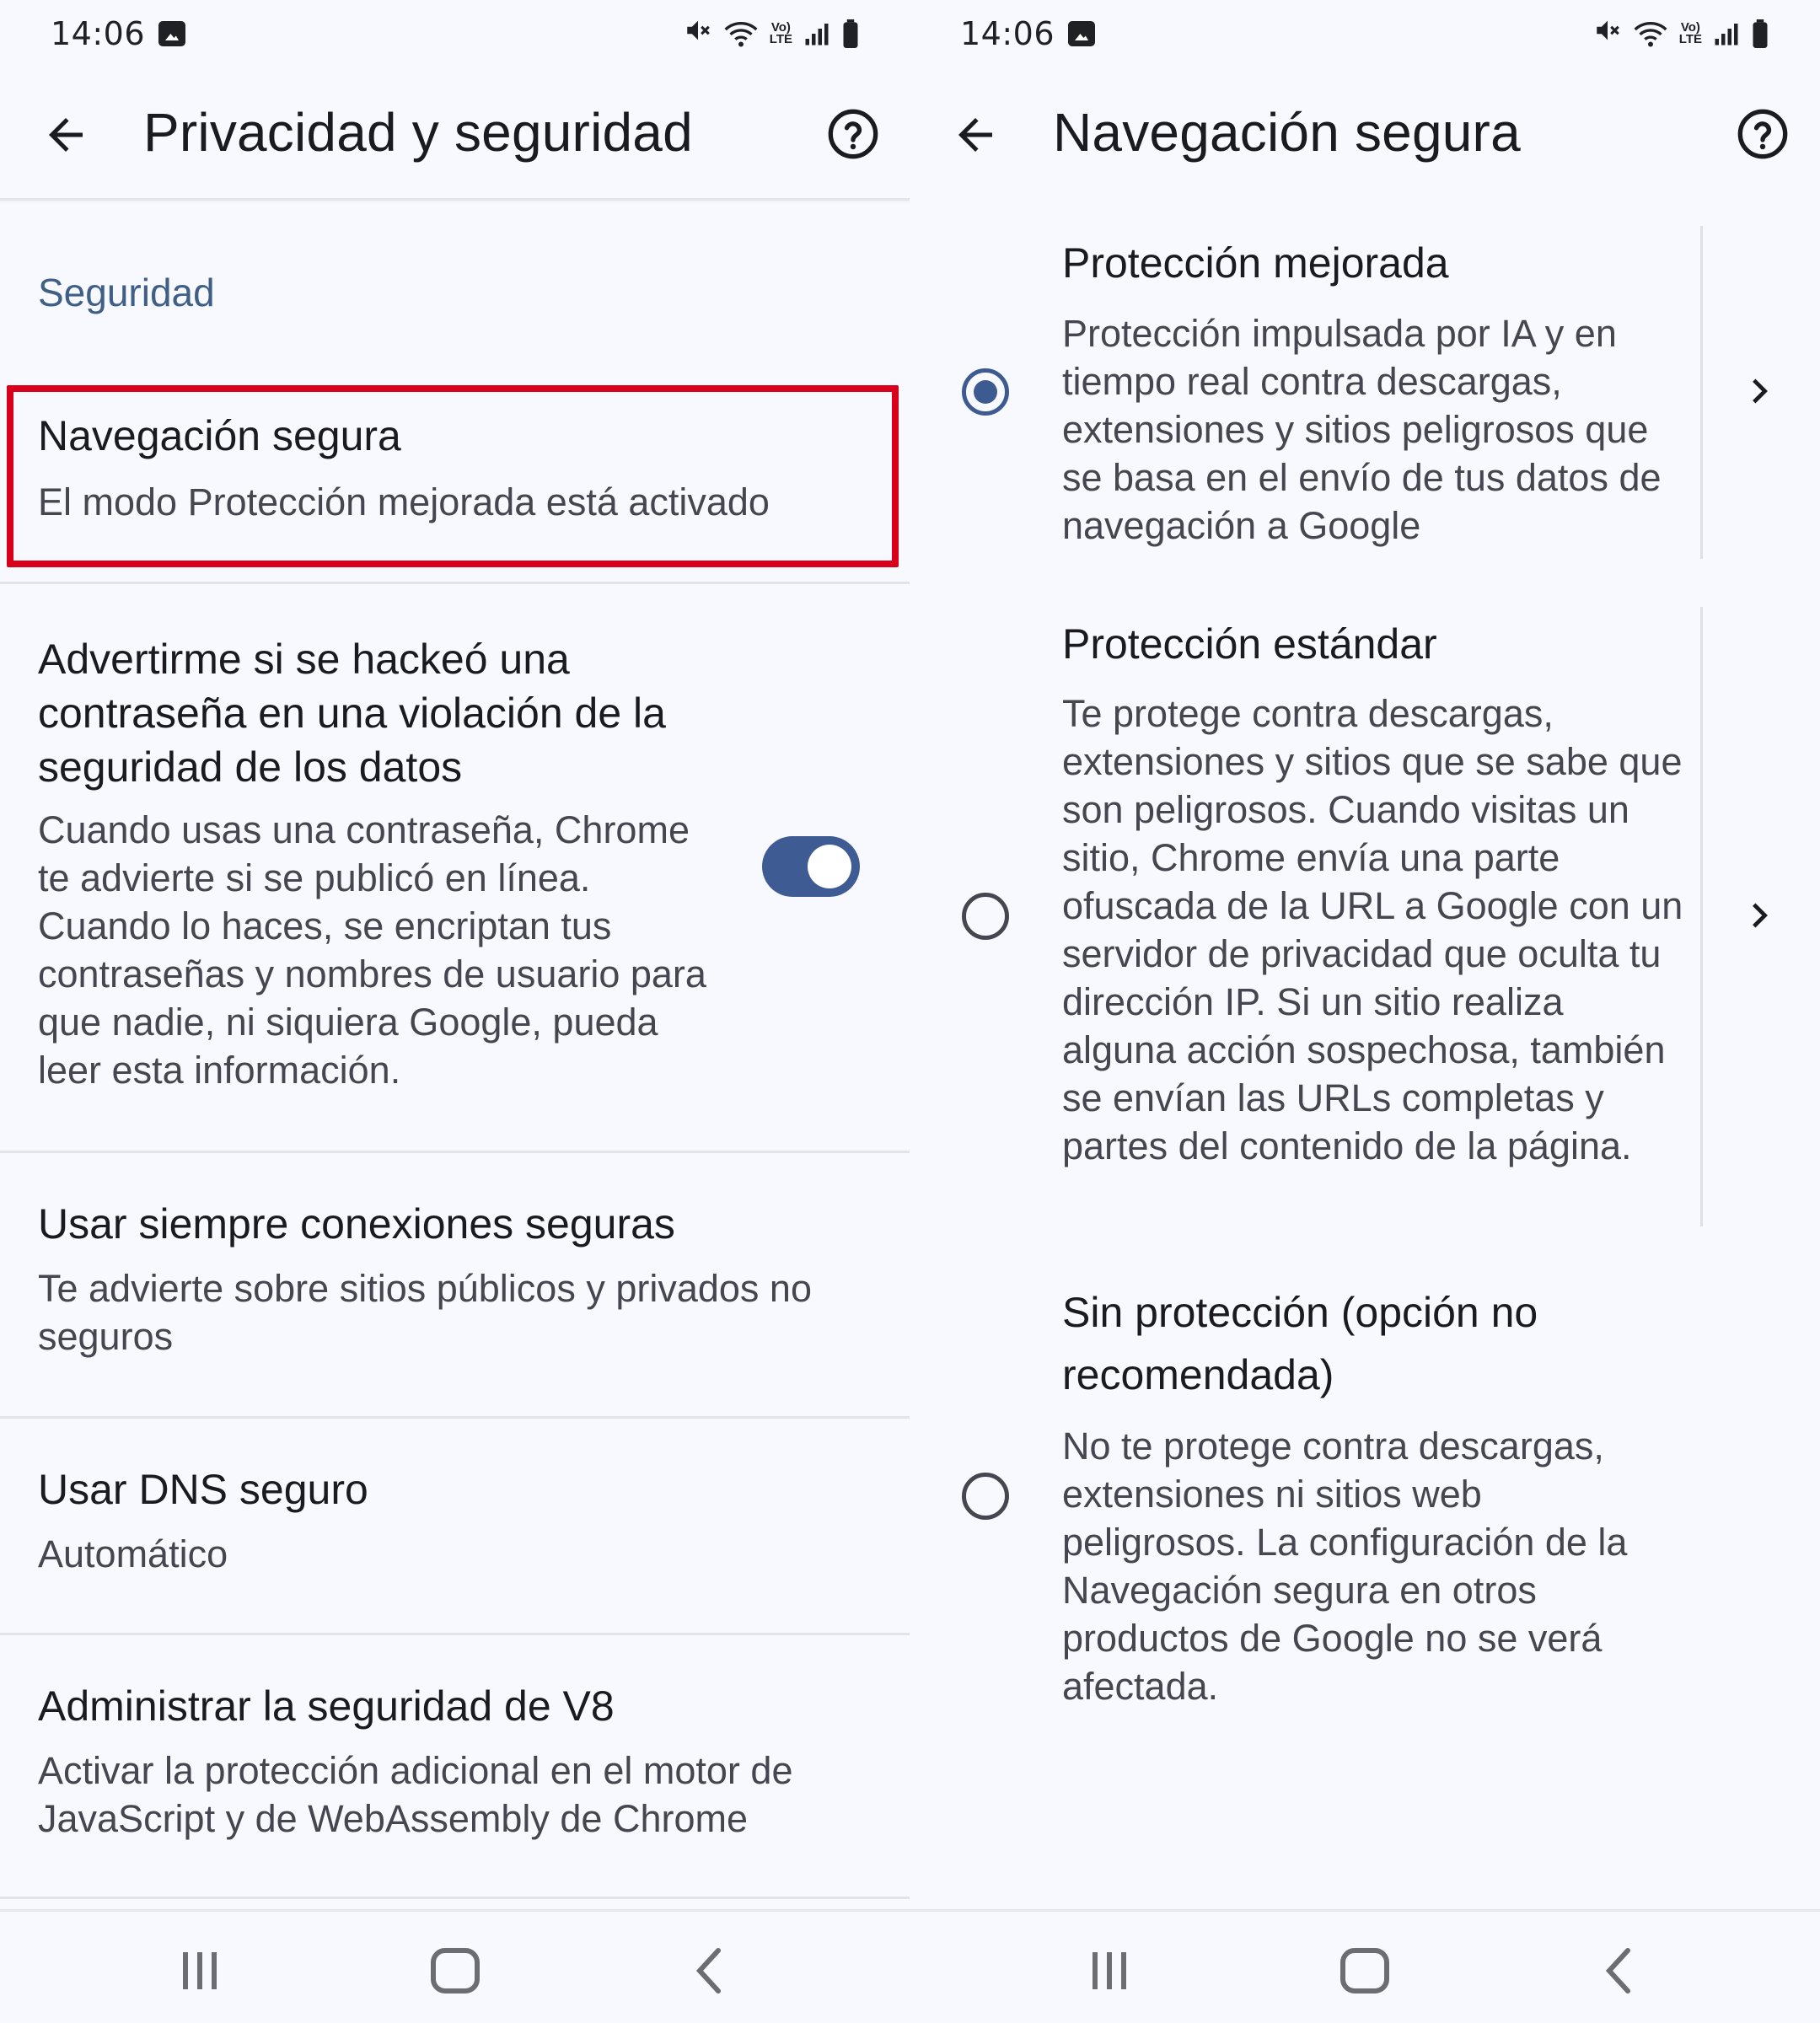 This screenshot has height=2023, width=1820. I want to click on pref-summary: Automático, so click(133, 1553).